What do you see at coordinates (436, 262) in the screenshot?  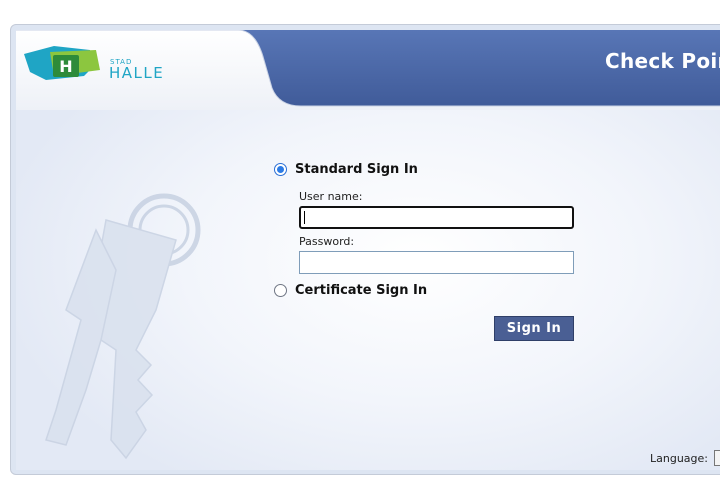 I see `password-field` at bounding box center [436, 262].